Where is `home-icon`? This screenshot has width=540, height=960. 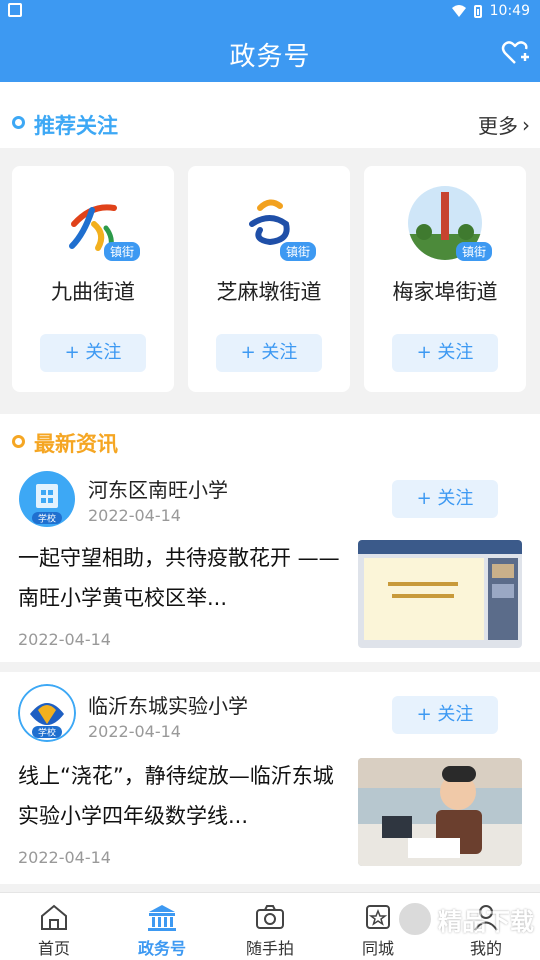
home-icon is located at coordinates (54, 917).